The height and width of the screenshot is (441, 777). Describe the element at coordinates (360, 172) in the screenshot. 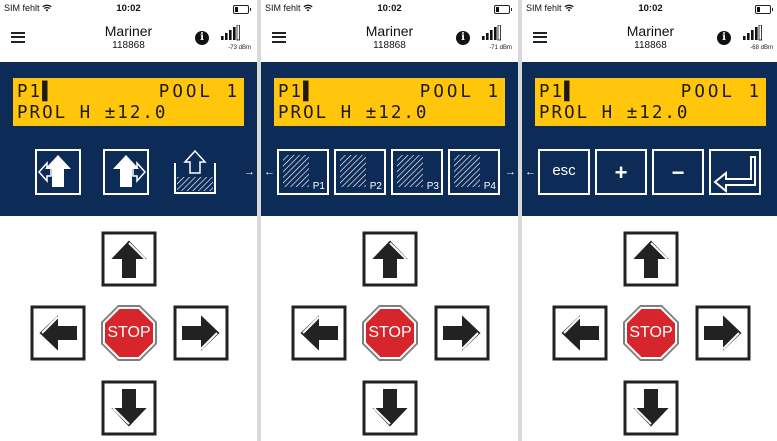

I see `pool-p2-button: P2` at that location.